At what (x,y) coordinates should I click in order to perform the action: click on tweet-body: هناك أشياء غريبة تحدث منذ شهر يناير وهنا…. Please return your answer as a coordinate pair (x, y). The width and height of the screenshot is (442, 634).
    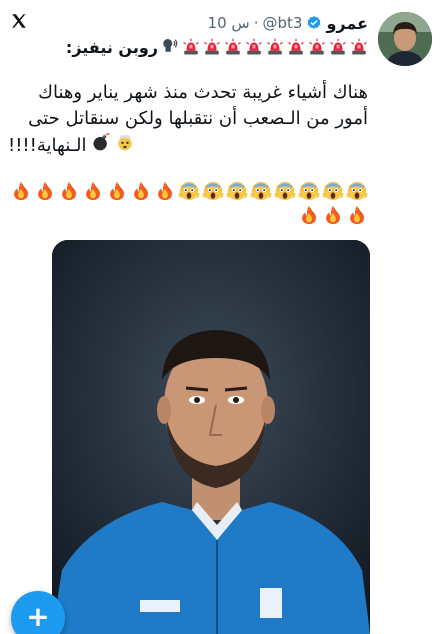
    Looking at the image, I should click on (188, 120).